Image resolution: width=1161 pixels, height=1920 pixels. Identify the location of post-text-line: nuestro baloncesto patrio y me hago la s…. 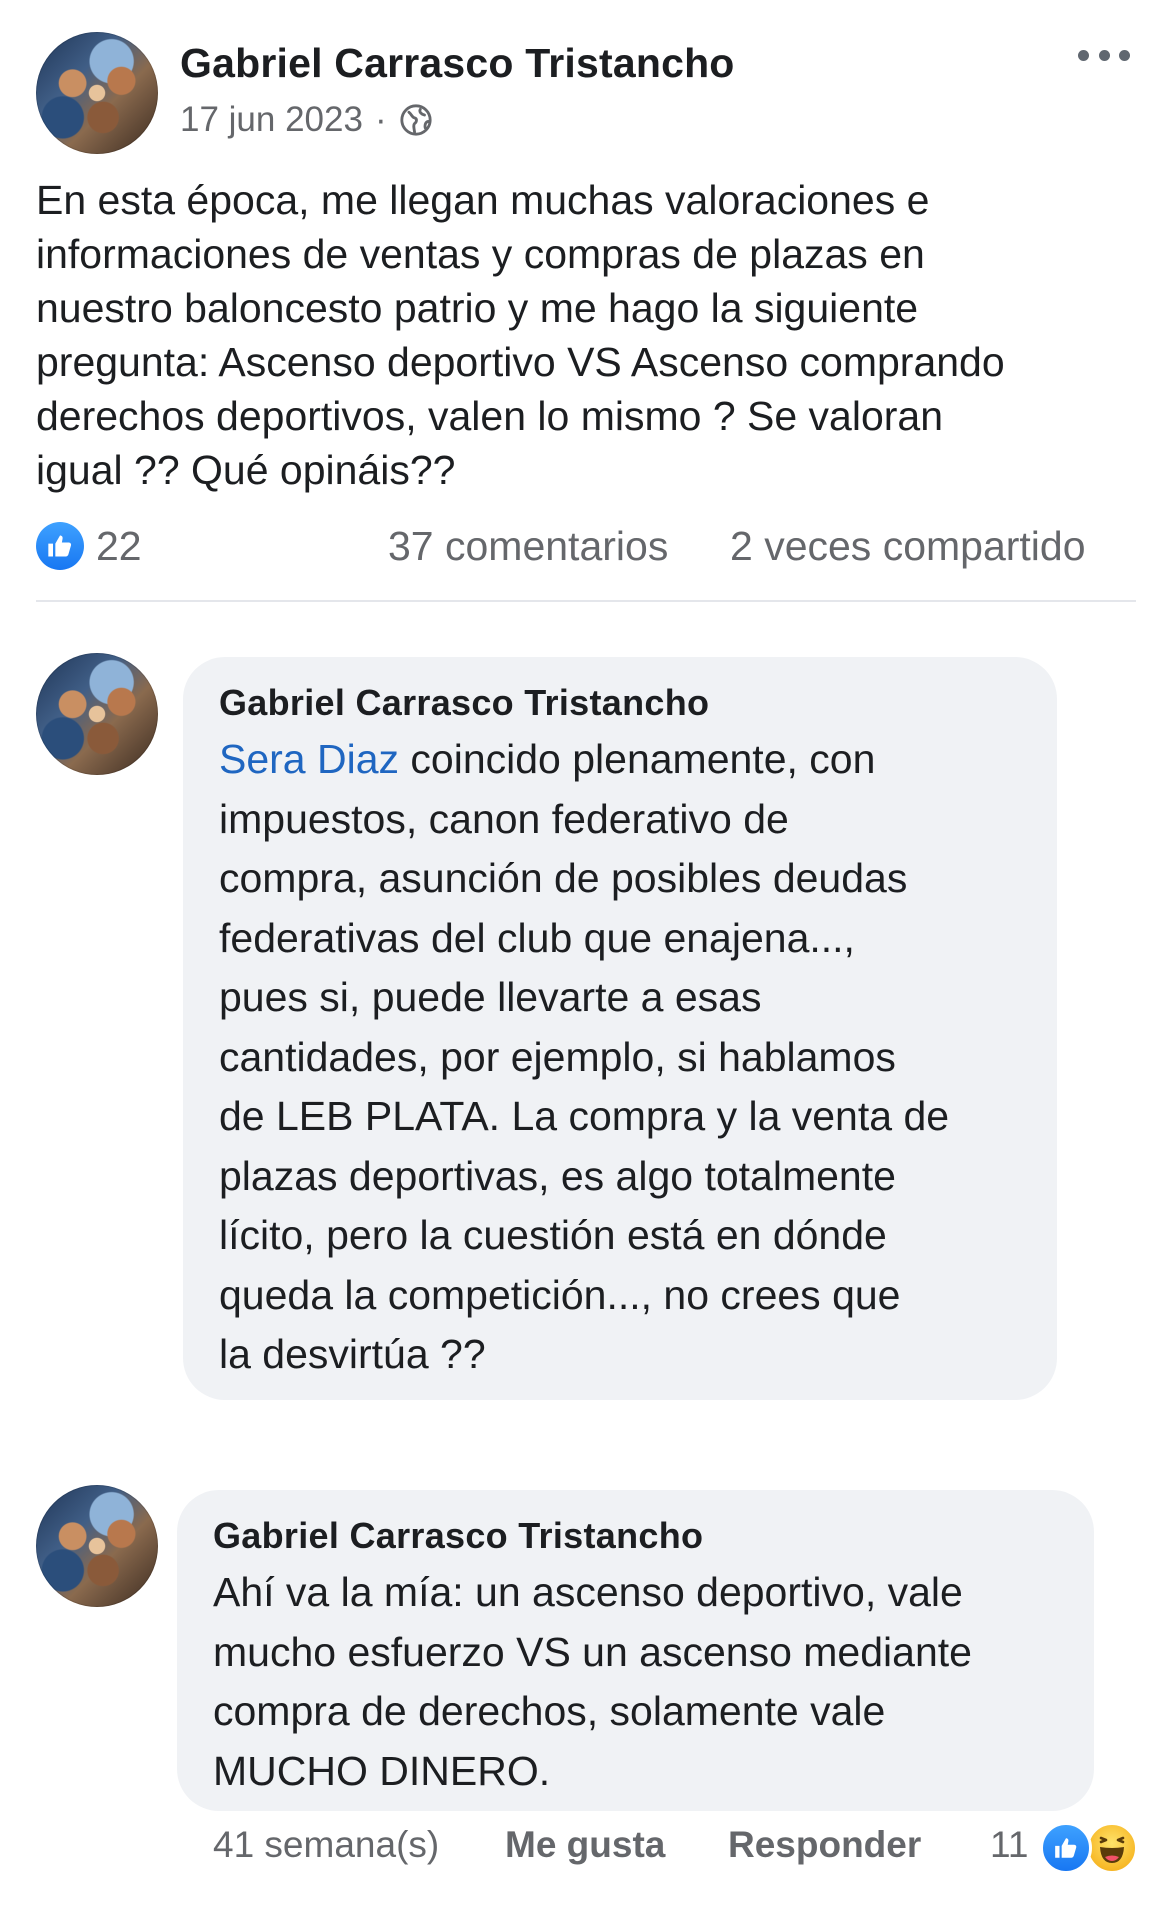
(477, 308).